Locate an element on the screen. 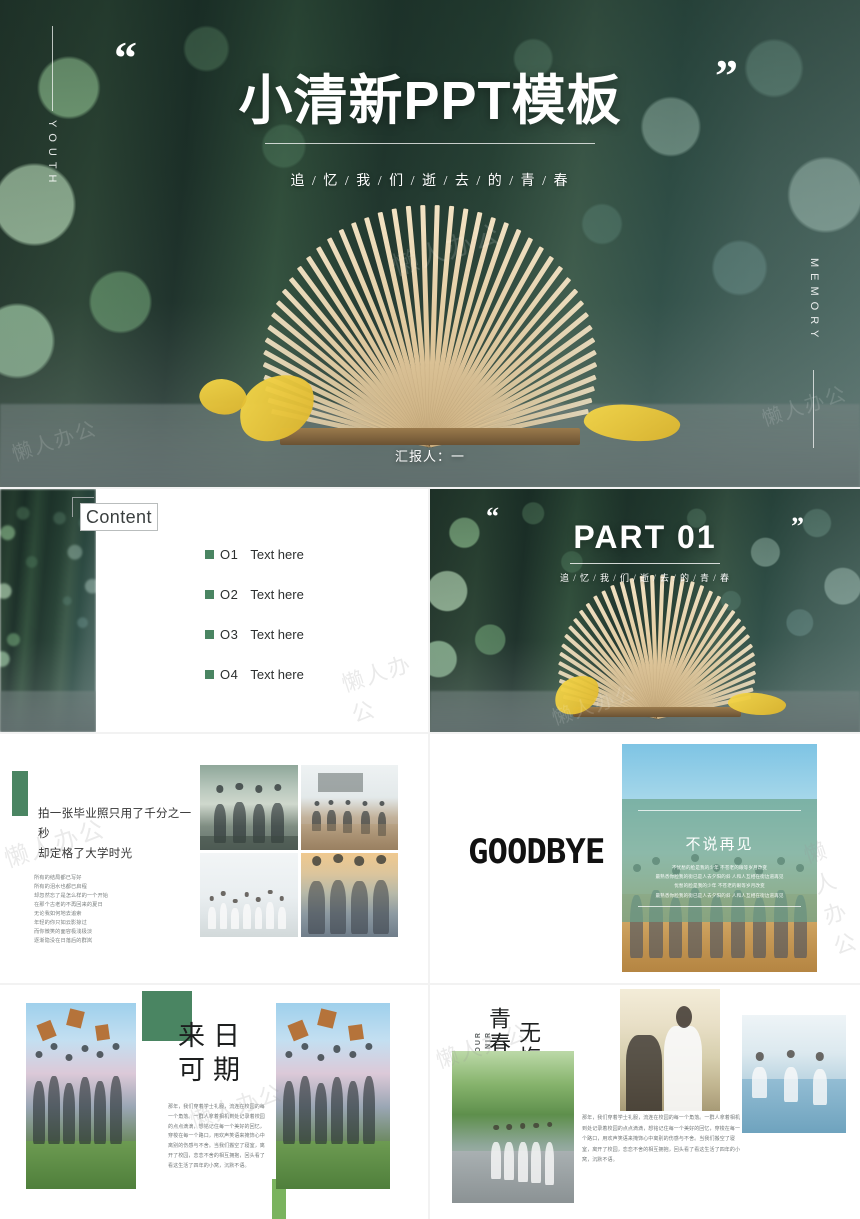 The height and width of the screenshot is (1219, 860). title-divider is located at coordinates (430, 143).